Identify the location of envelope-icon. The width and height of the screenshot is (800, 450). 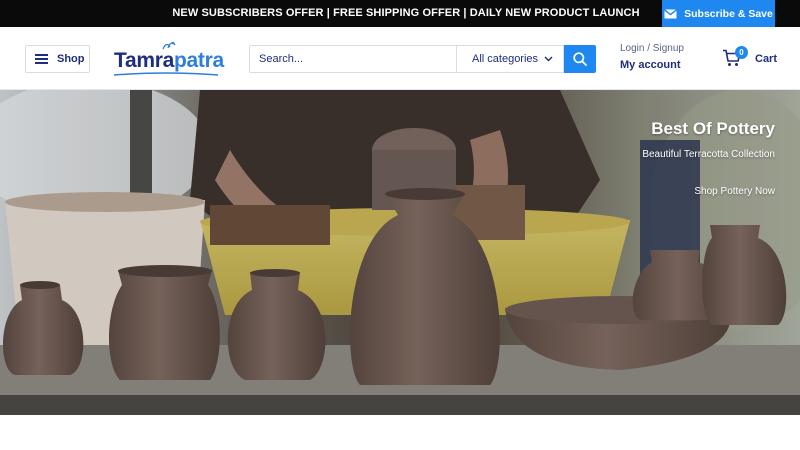
(671, 13).